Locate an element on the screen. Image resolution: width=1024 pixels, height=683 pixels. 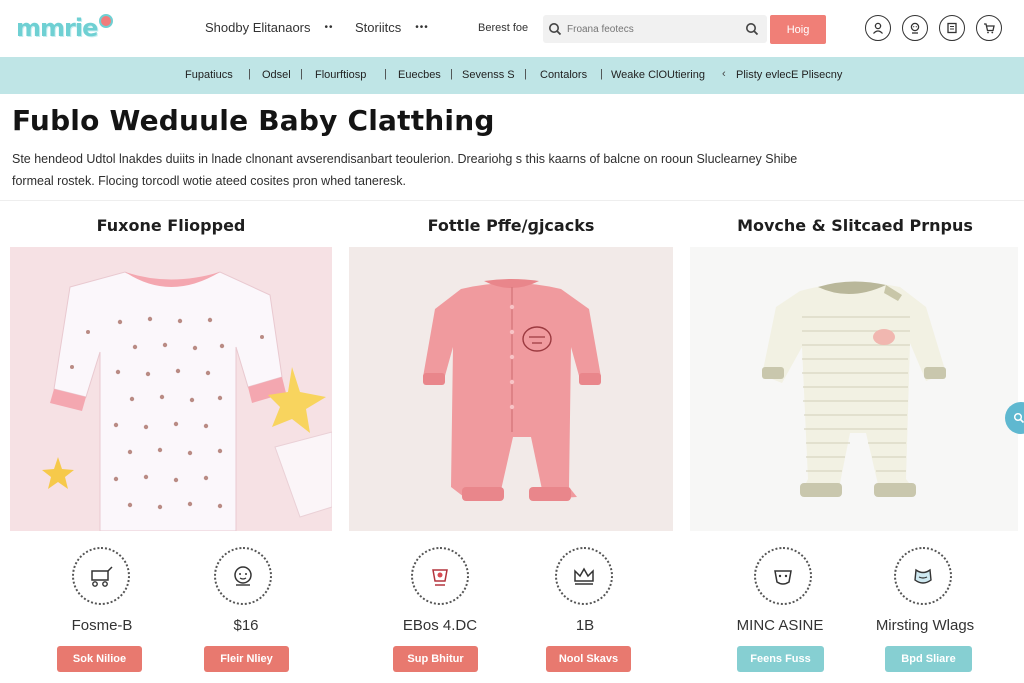
nav-menu-2-label: Storiitcs is located at coordinates (378, 27).